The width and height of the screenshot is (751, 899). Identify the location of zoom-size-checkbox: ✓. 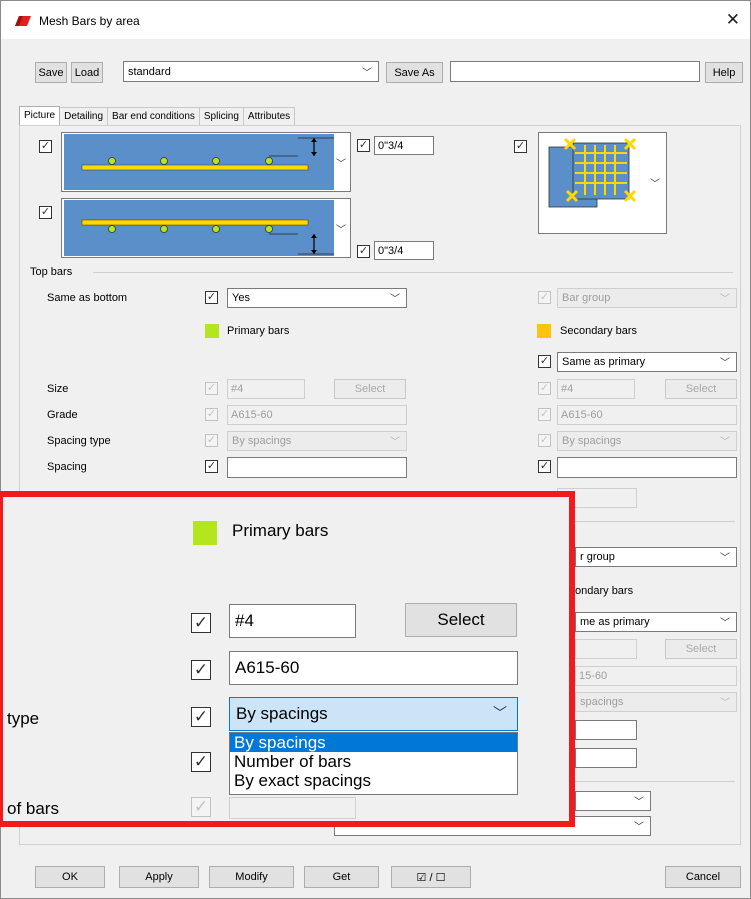
(201, 623).